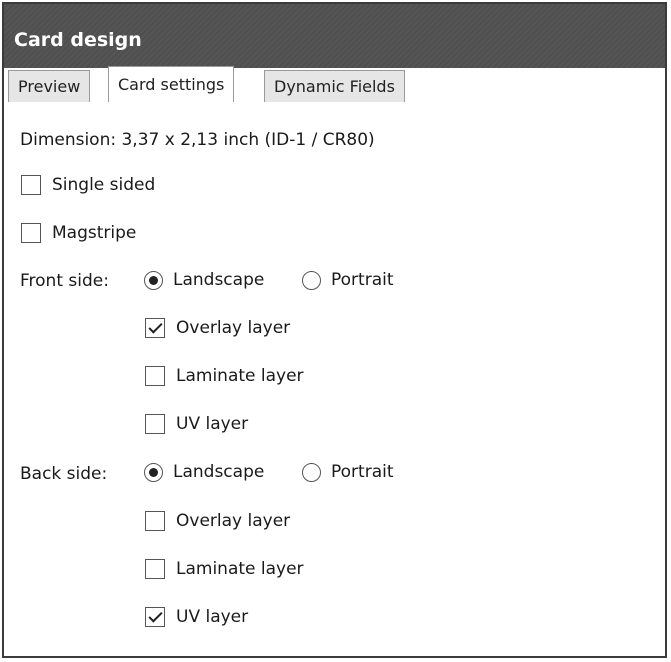 The width and height of the screenshot is (671, 662). Describe the element at coordinates (155, 521) in the screenshot. I see `back-overlay-box` at that location.